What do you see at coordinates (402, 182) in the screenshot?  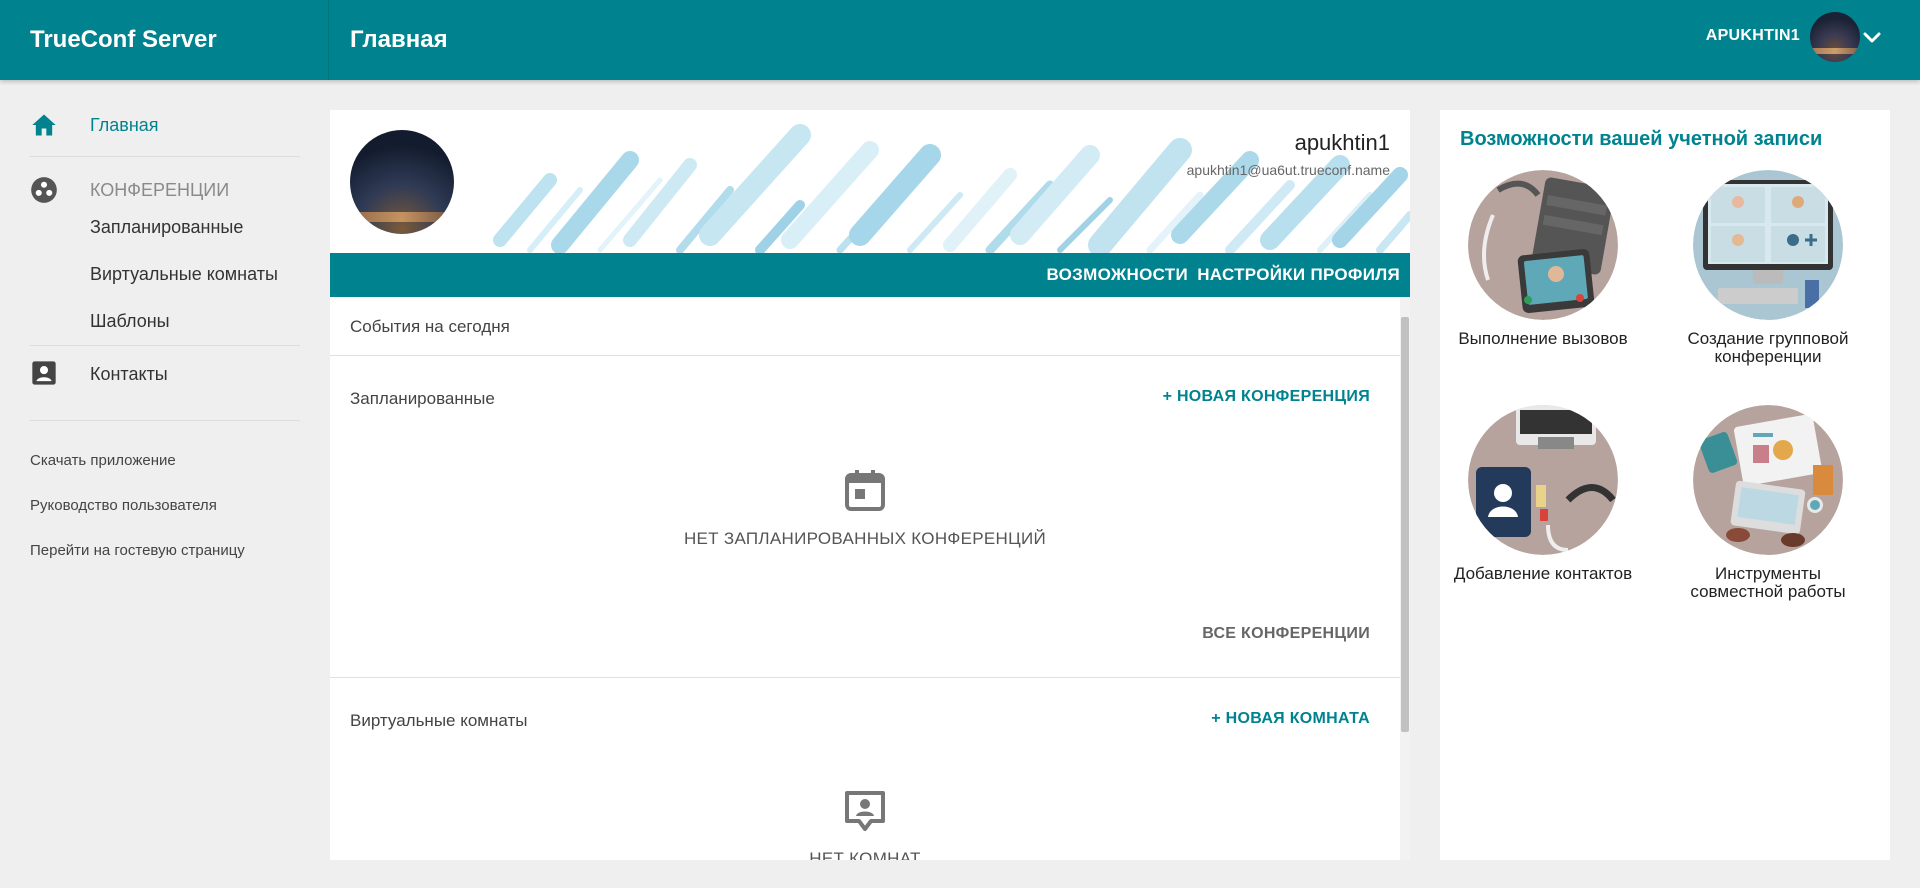 I see `profile-avatar` at bounding box center [402, 182].